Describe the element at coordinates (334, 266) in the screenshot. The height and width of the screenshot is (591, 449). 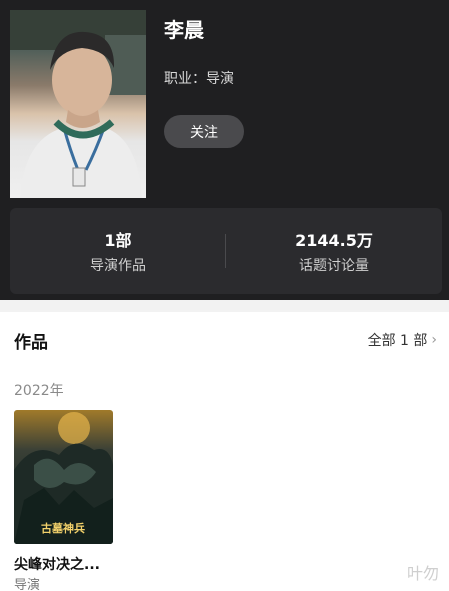
I see `stat-label: 话题讨论量` at that location.